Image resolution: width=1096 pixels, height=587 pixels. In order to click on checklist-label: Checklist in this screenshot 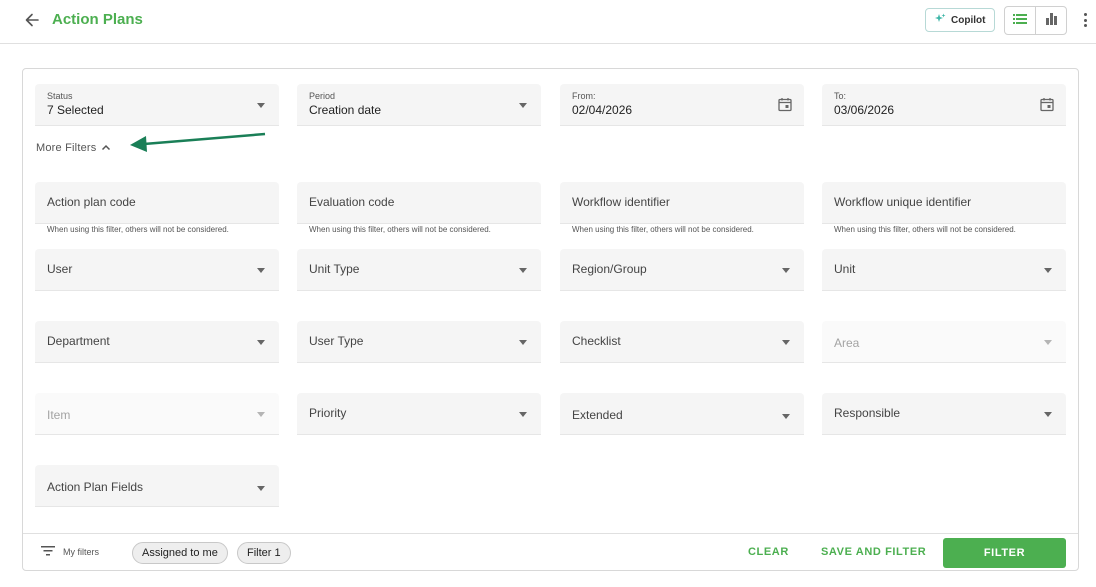, I will do `click(596, 341)`.